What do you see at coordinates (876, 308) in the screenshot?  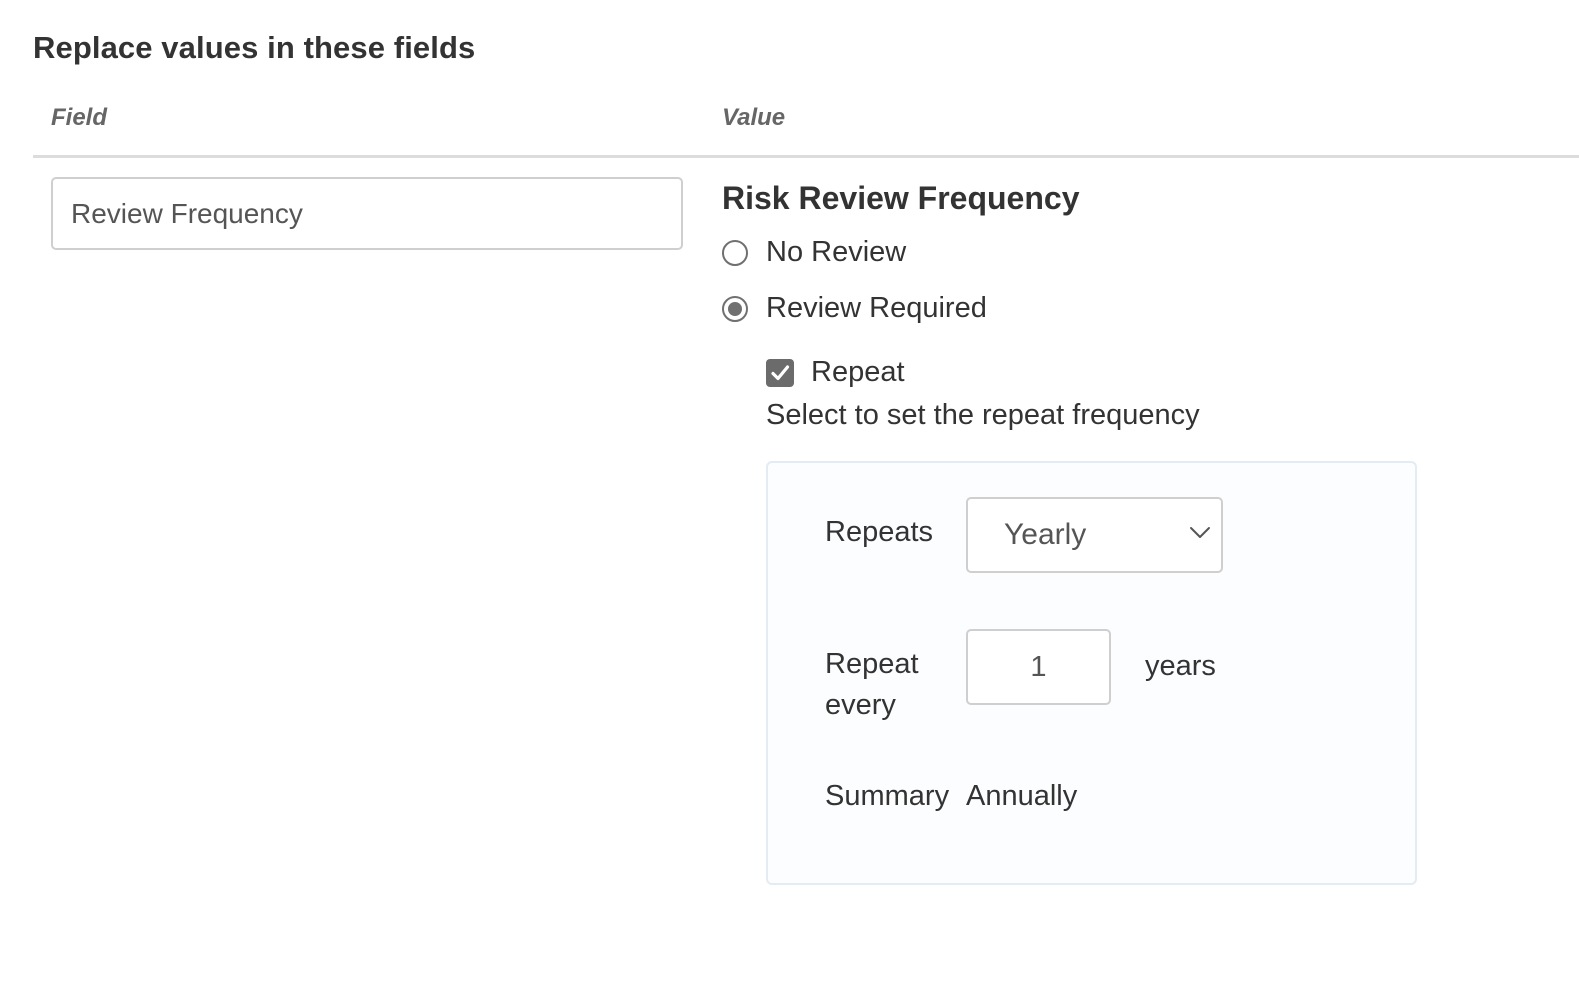 I see `radio-label: Review Required` at bounding box center [876, 308].